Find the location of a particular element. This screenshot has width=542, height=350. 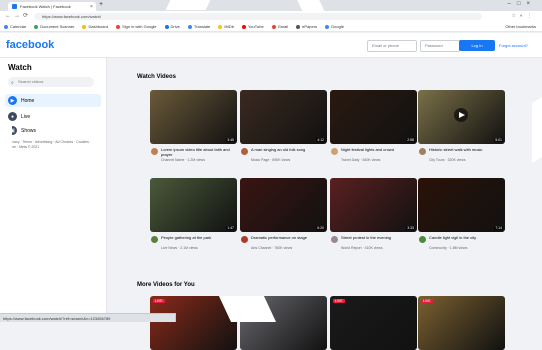

url-input: https://www.facebook.com/watch/ is located at coordinates (258, 16).